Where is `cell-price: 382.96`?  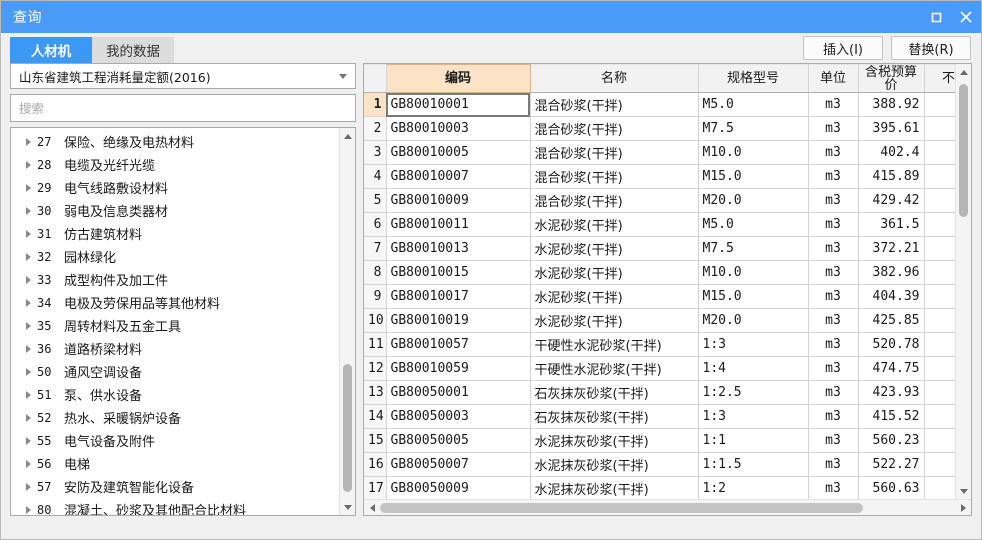 cell-price: 382.96 is located at coordinates (891, 272).